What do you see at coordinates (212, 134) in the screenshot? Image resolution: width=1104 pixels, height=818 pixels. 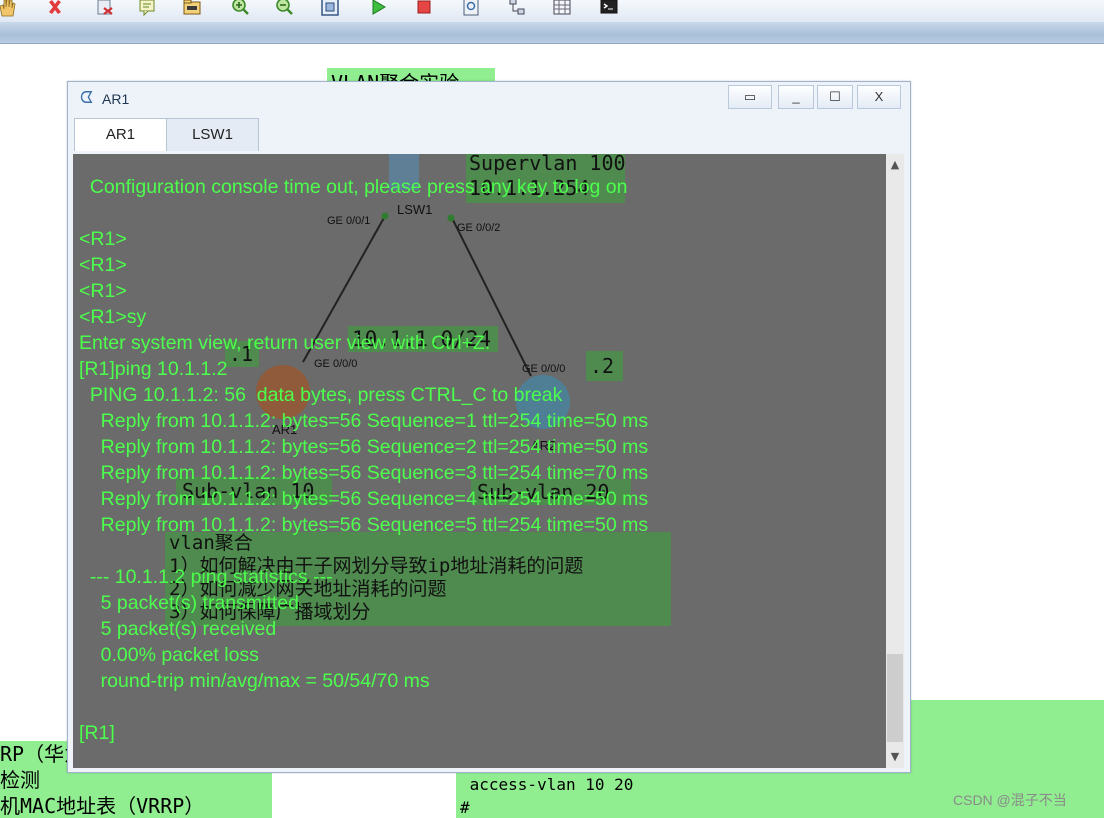 I see `tab-lsw1: LSW1` at bounding box center [212, 134].